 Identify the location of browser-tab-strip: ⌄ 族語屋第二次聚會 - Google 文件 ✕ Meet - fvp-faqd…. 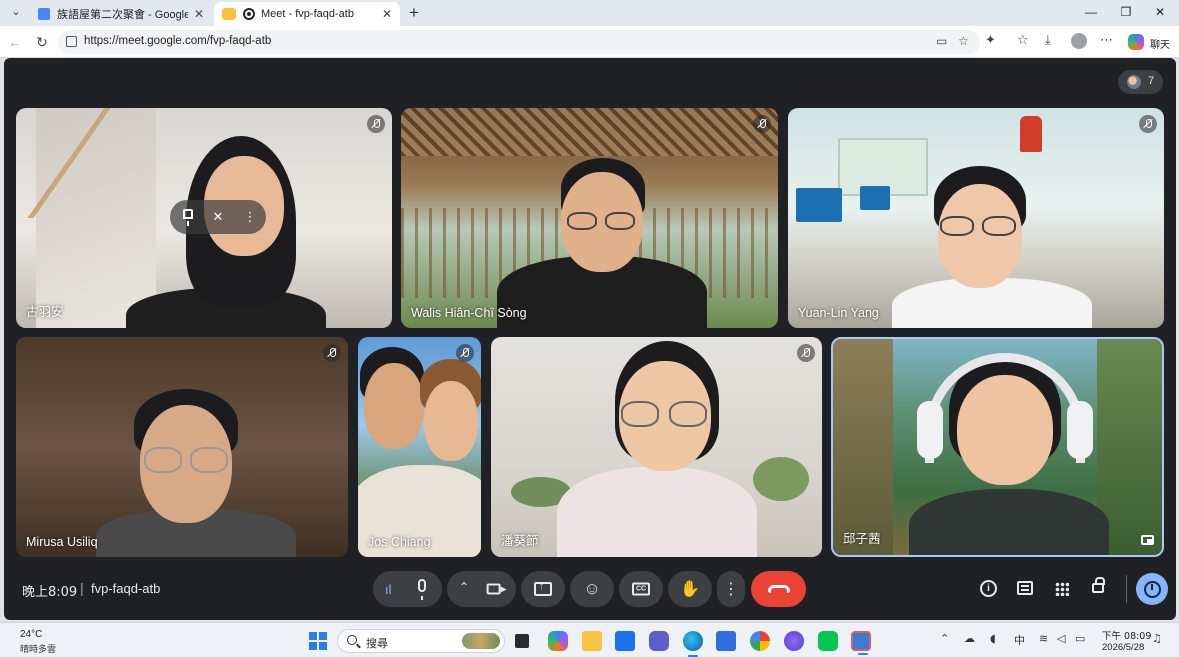
(589, 13).